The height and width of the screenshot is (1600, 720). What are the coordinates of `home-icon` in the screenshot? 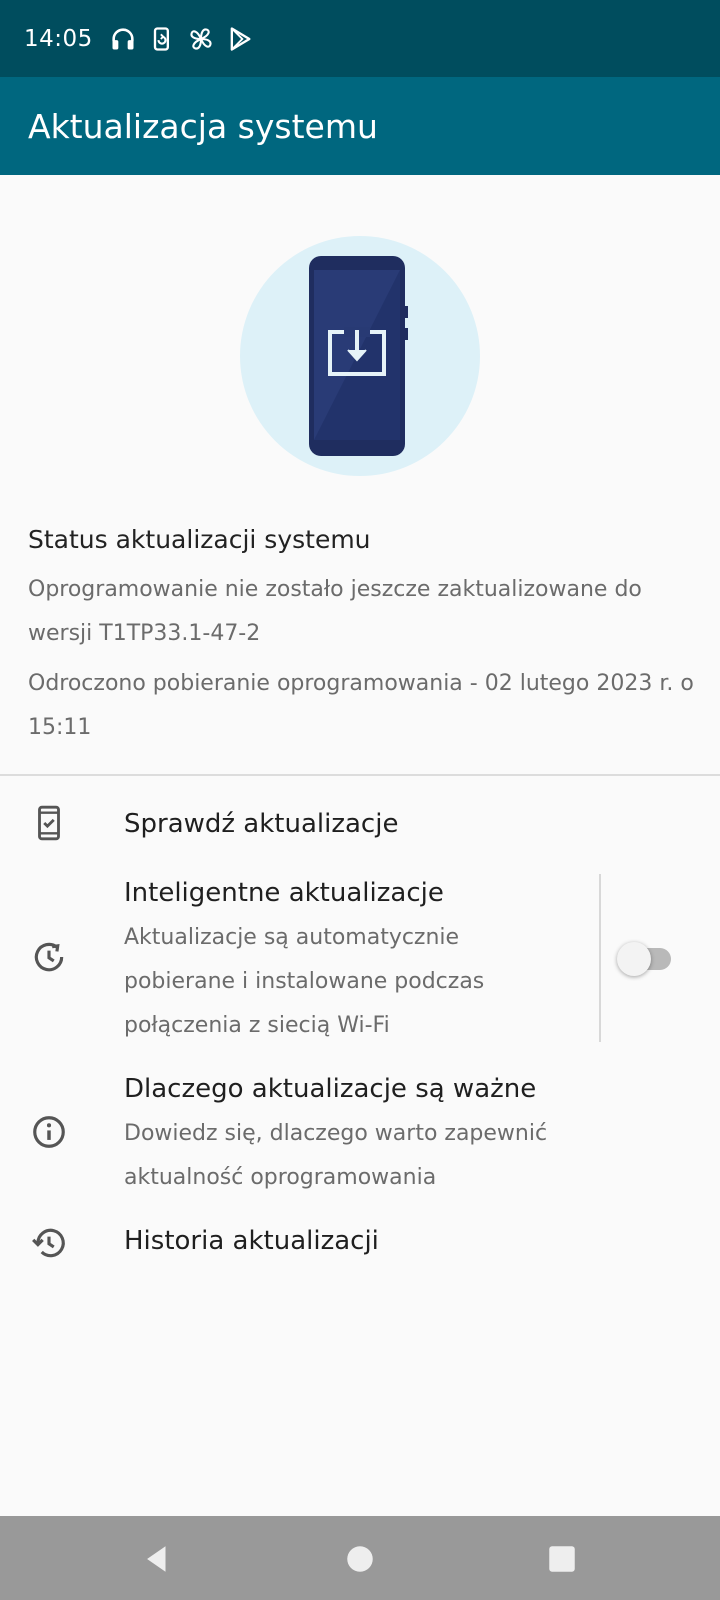 It's located at (360, 1559).